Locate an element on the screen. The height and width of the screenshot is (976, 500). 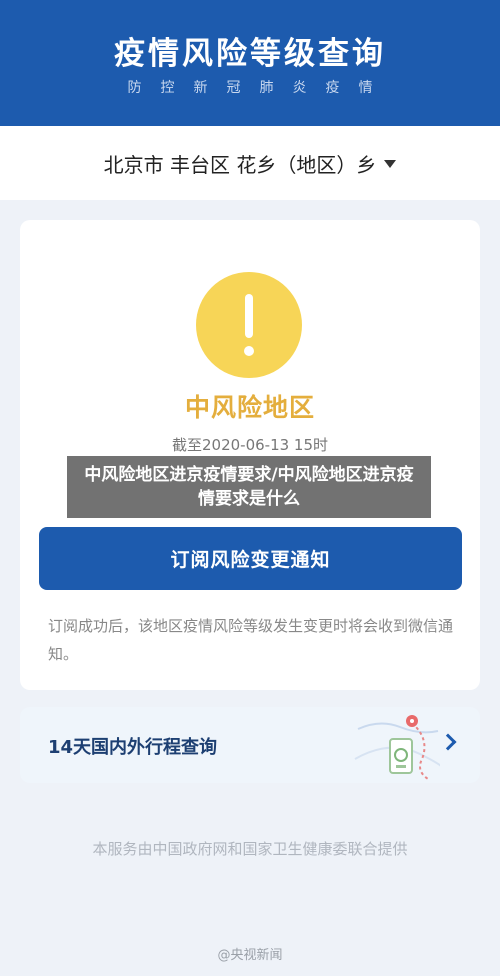
source-watermark: @央视新闻 is located at coordinates (250, 955).